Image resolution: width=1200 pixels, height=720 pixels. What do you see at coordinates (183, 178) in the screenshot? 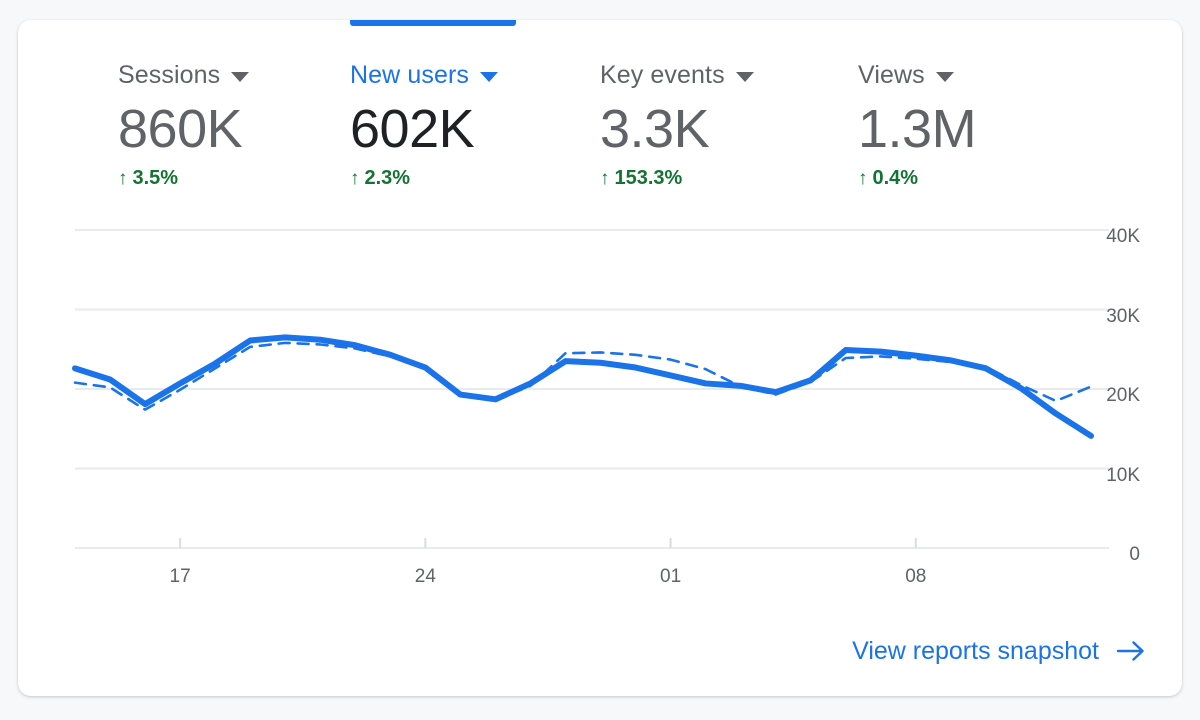
I see `metric-delta: ↑ 3.5%` at bounding box center [183, 178].